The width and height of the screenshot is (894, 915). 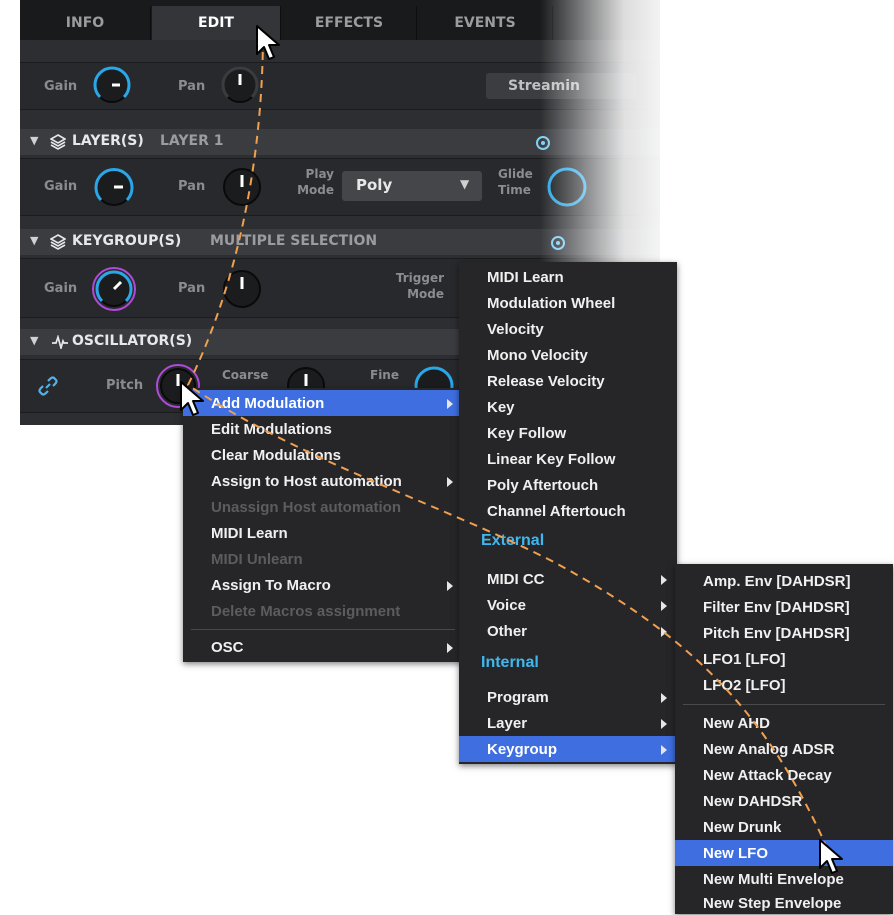 What do you see at coordinates (556, 511) in the screenshot?
I see `menu-item-label: Channel Aftertouch` at bounding box center [556, 511].